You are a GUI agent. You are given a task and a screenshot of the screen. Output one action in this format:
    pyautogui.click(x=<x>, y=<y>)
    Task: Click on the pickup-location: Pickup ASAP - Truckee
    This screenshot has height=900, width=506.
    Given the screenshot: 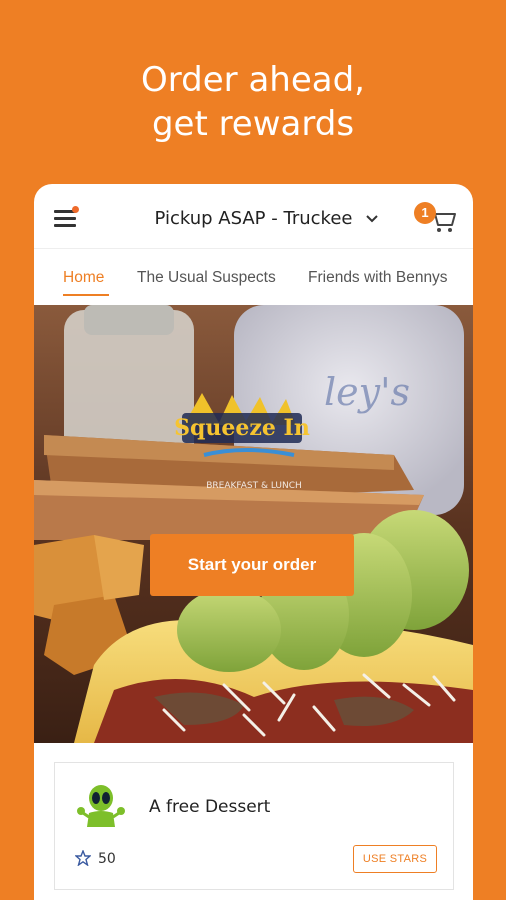 What is the action you would take?
    pyautogui.click(x=253, y=218)
    